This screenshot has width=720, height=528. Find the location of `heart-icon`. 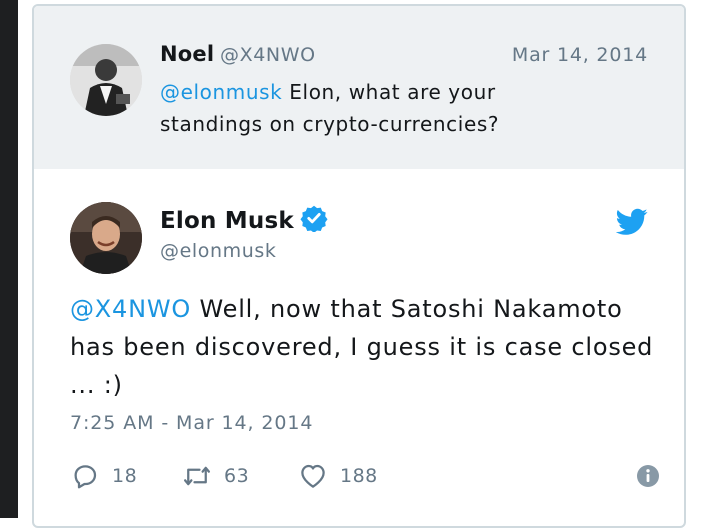

heart-icon is located at coordinates (313, 476).